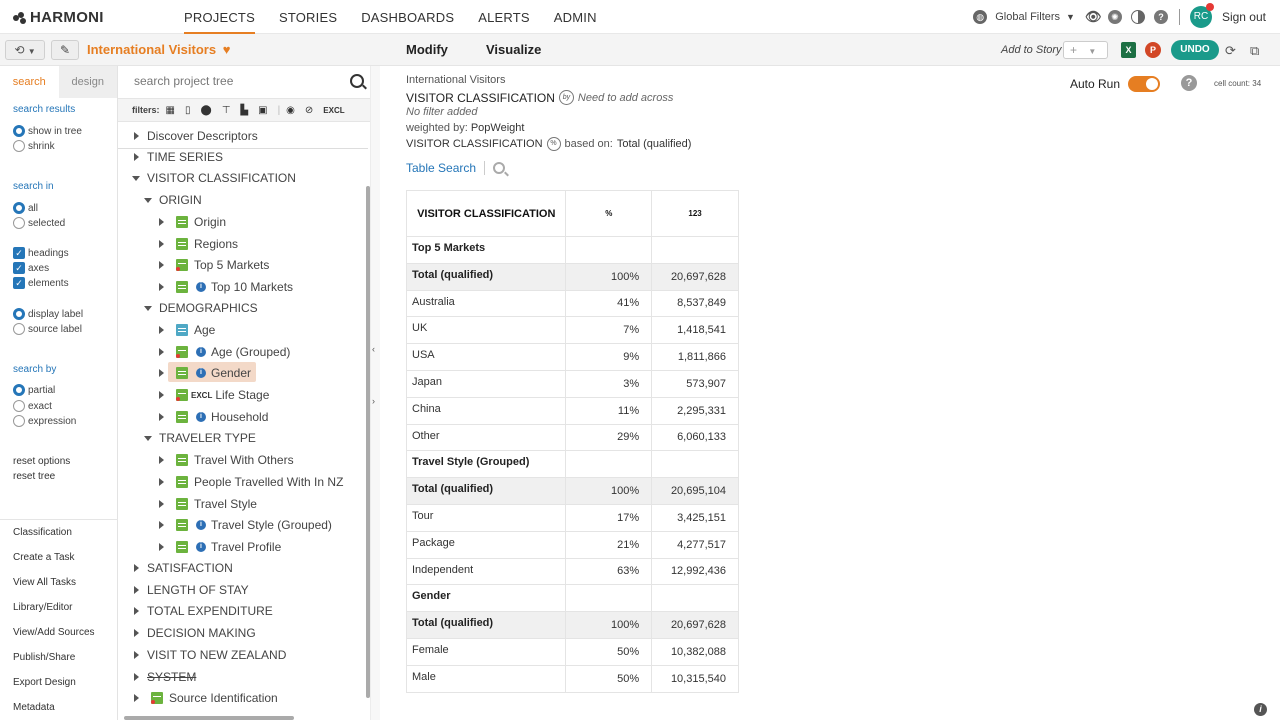 The width and height of the screenshot is (1280, 720). I want to click on row-label: Tour, so click(486, 517).